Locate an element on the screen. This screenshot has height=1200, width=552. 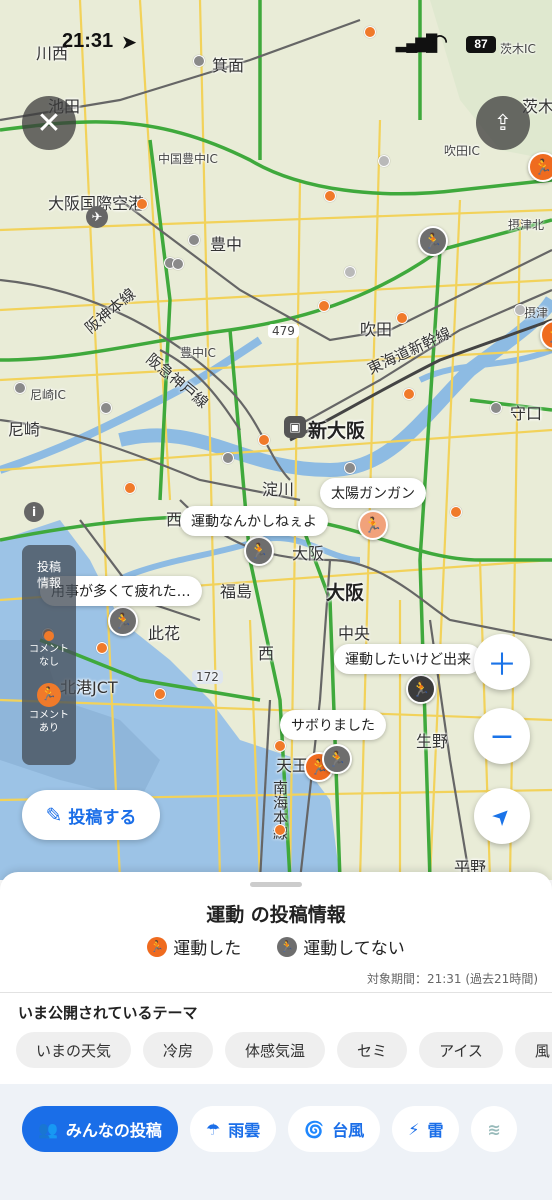
place-osaka: 大阪 is located at coordinates (345, 593).